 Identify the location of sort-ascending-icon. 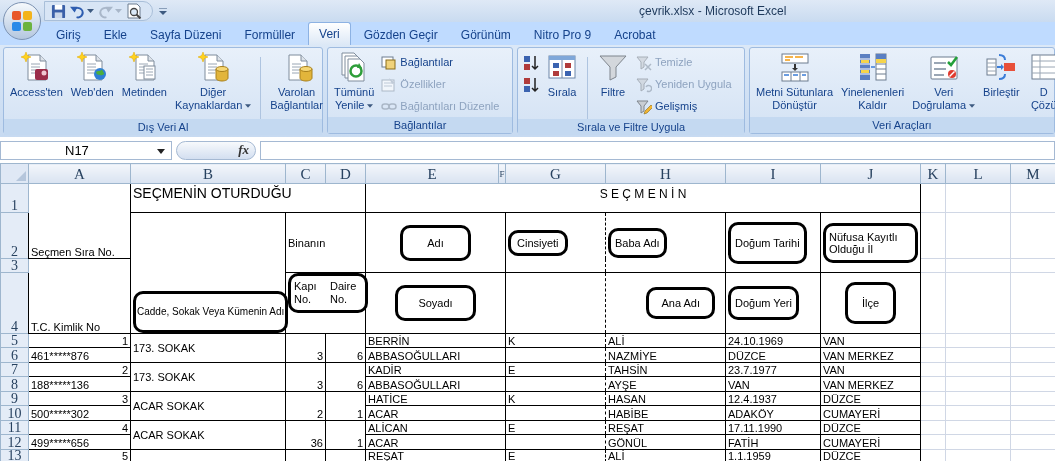
(531, 62).